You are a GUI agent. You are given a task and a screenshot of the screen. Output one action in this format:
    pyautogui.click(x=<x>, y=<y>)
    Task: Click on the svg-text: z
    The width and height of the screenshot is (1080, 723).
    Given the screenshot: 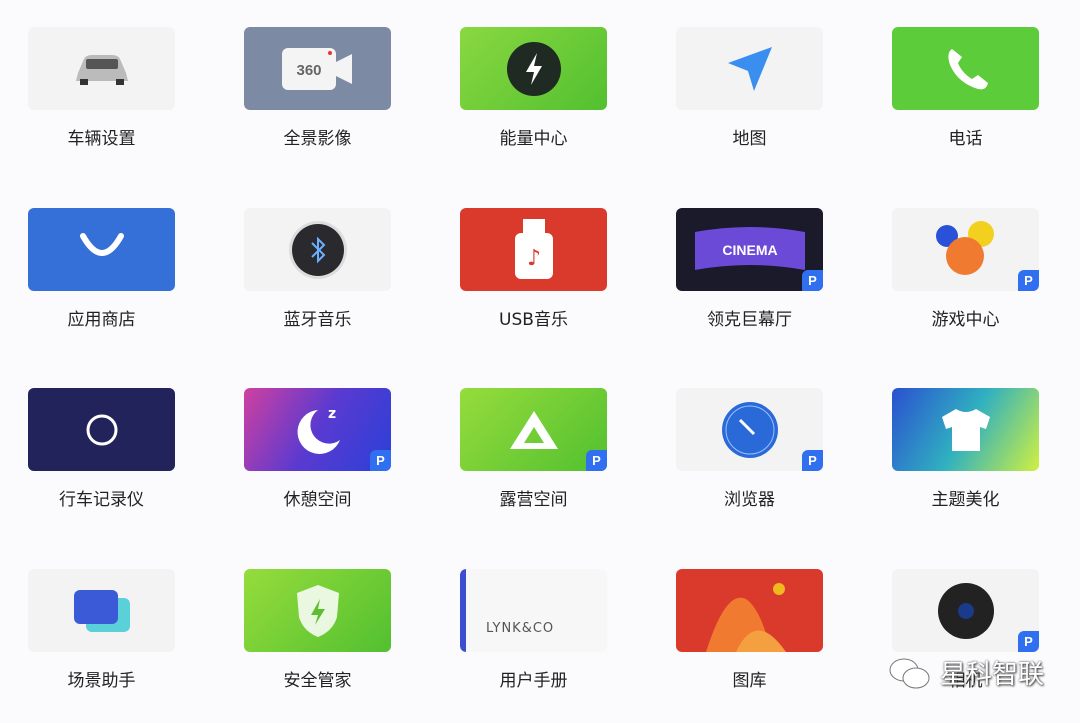 What is the action you would take?
    pyautogui.click(x=332, y=414)
    